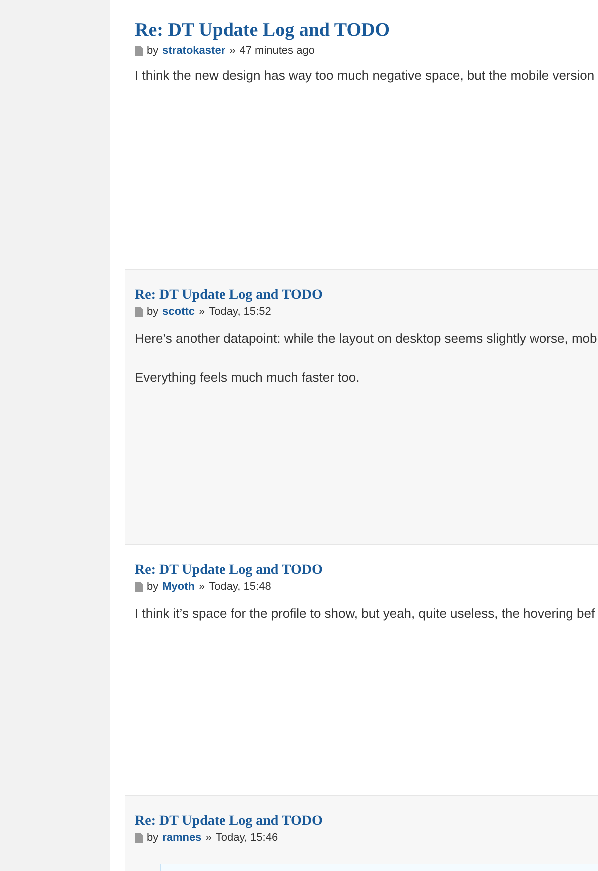 This screenshot has height=871, width=598. I want to click on author-link: stratokaster, so click(194, 51).